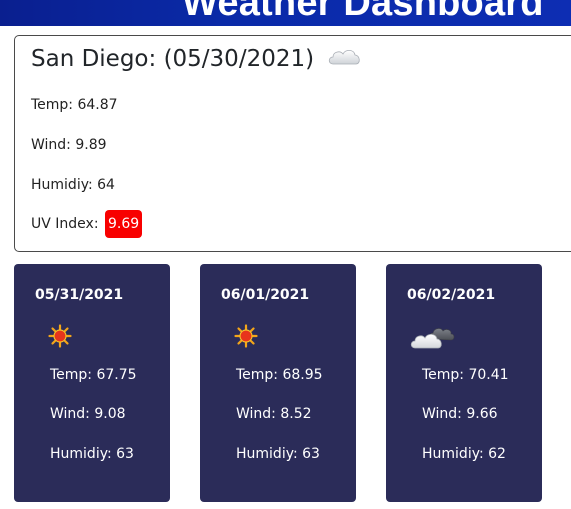  What do you see at coordinates (69, 145) in the screenshot?
I see `current-wind: Wind: 9.89` at bounding box center [69, 145].